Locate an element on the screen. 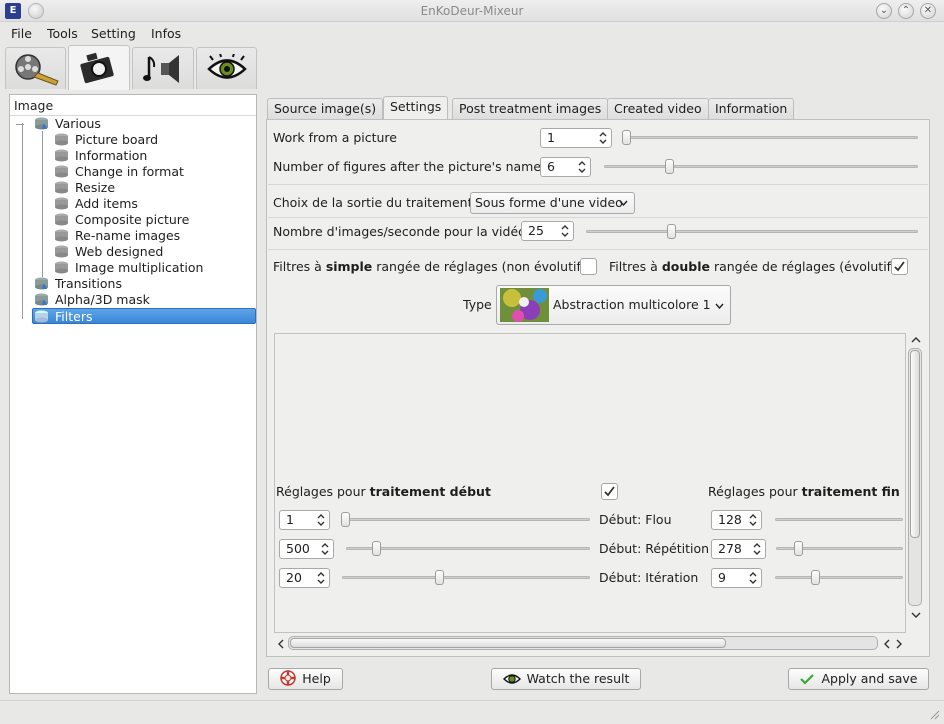 This screenshot has height=724, width=944. end-adjust-label: Réglages pour traitement fin is located at coordinates (804, 491).